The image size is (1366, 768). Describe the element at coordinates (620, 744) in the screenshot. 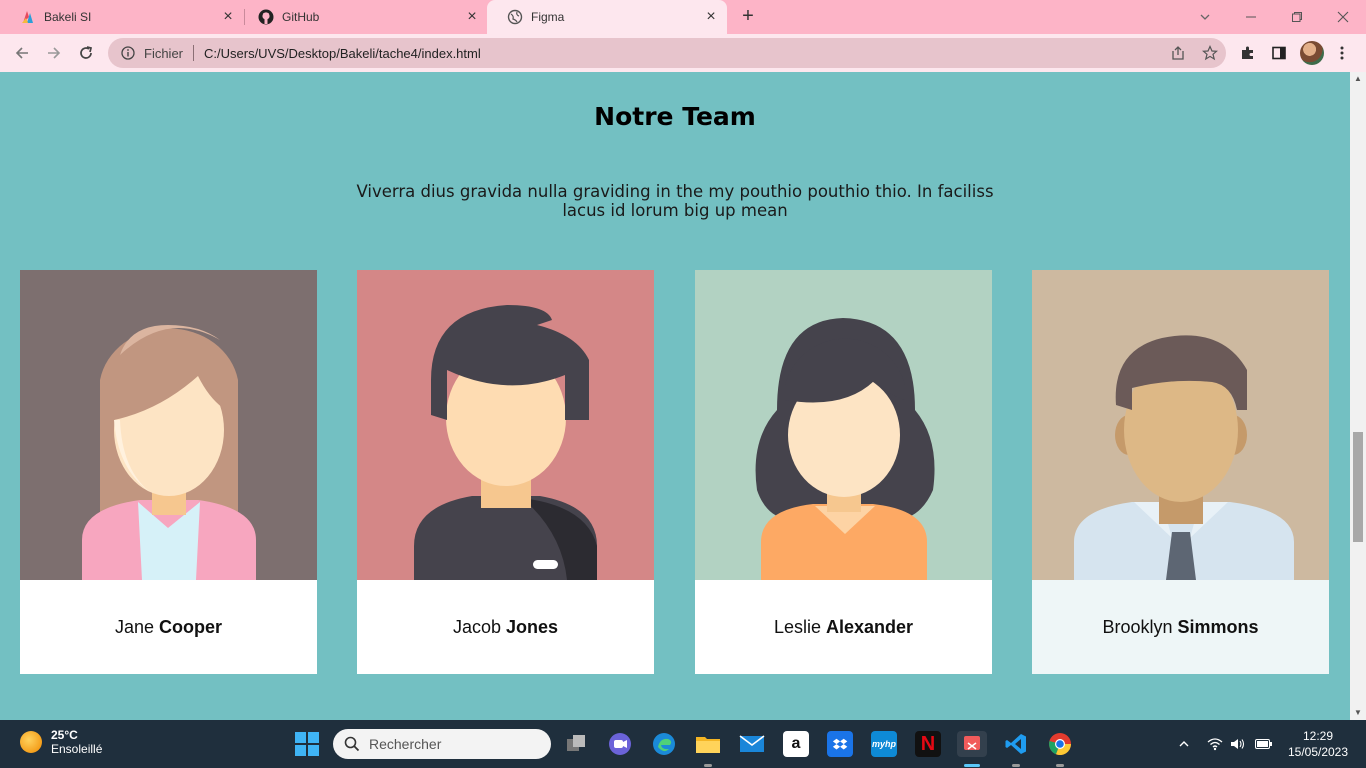

I see `teams-chat-icon` at that location.